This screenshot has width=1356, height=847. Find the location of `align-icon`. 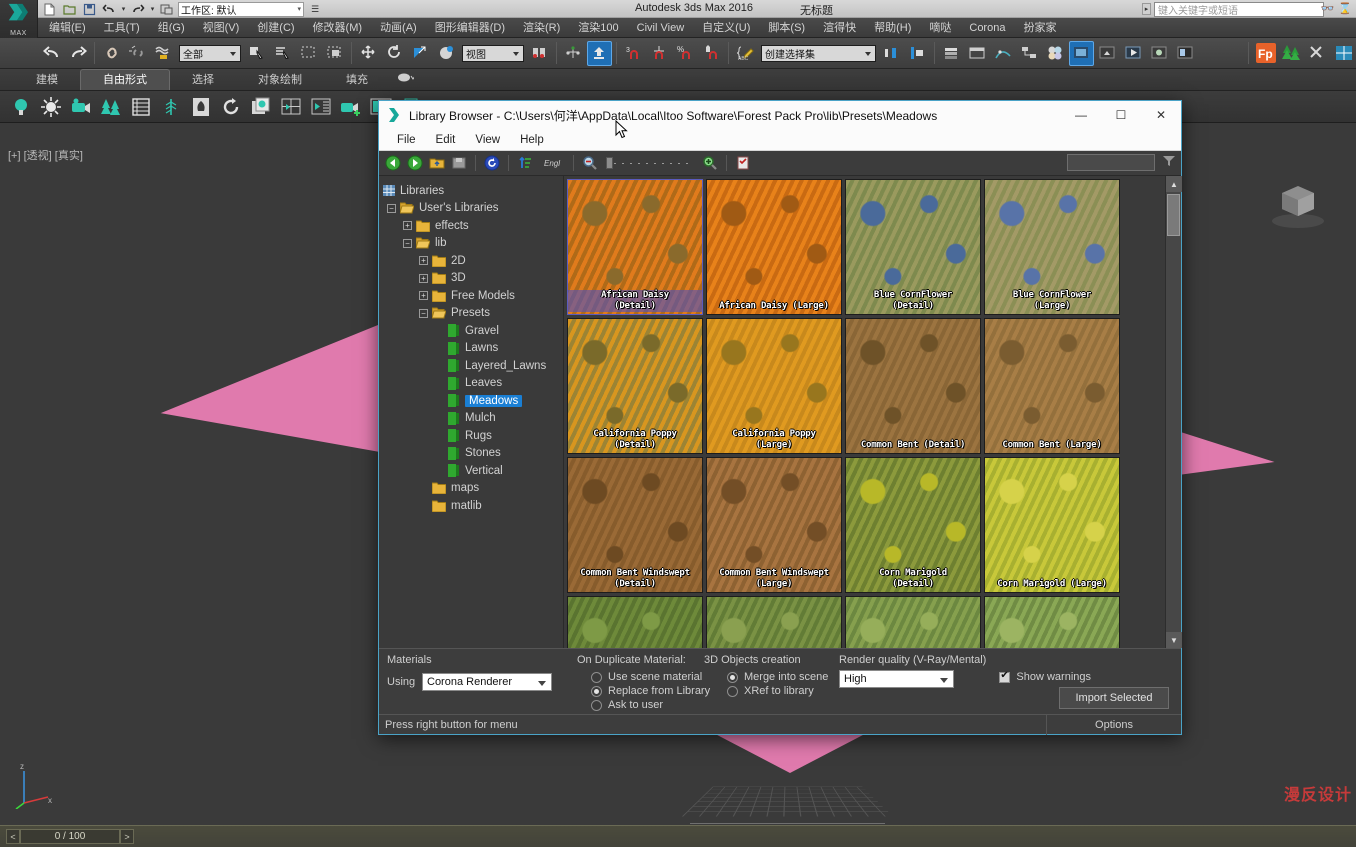

align-icon is located at coordinates (917, 53).